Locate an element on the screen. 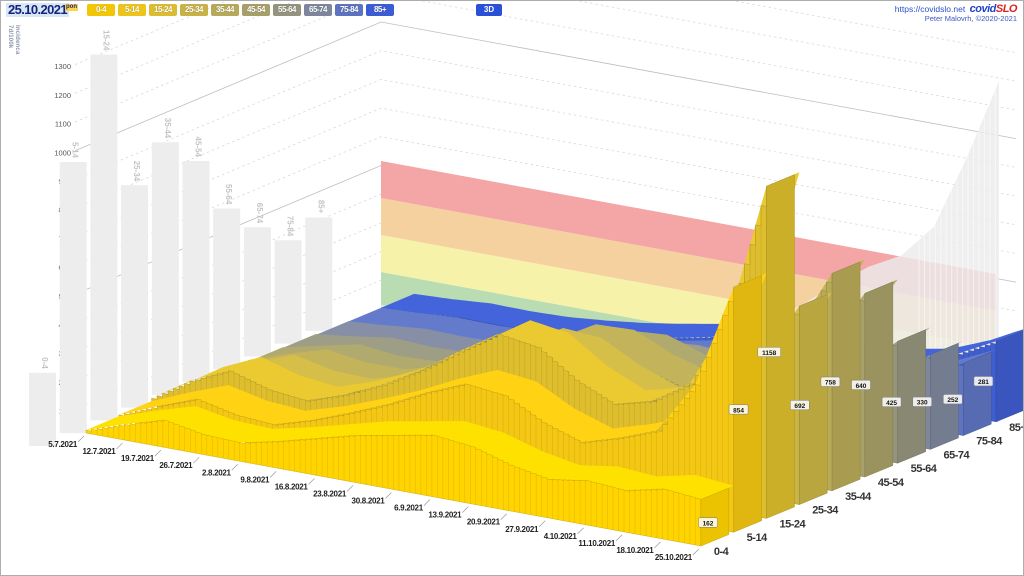  value-label-85+: 281 is located at coordinates (983, 382).